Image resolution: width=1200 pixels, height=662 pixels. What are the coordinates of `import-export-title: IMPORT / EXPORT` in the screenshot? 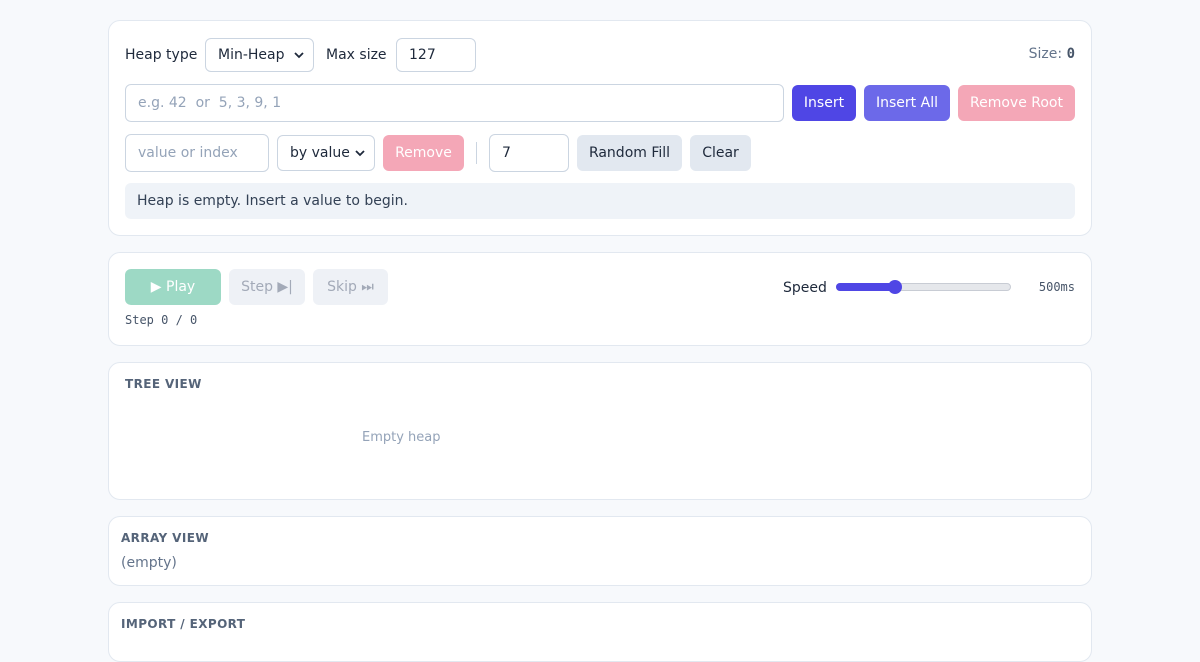 It's located at (183, 624).